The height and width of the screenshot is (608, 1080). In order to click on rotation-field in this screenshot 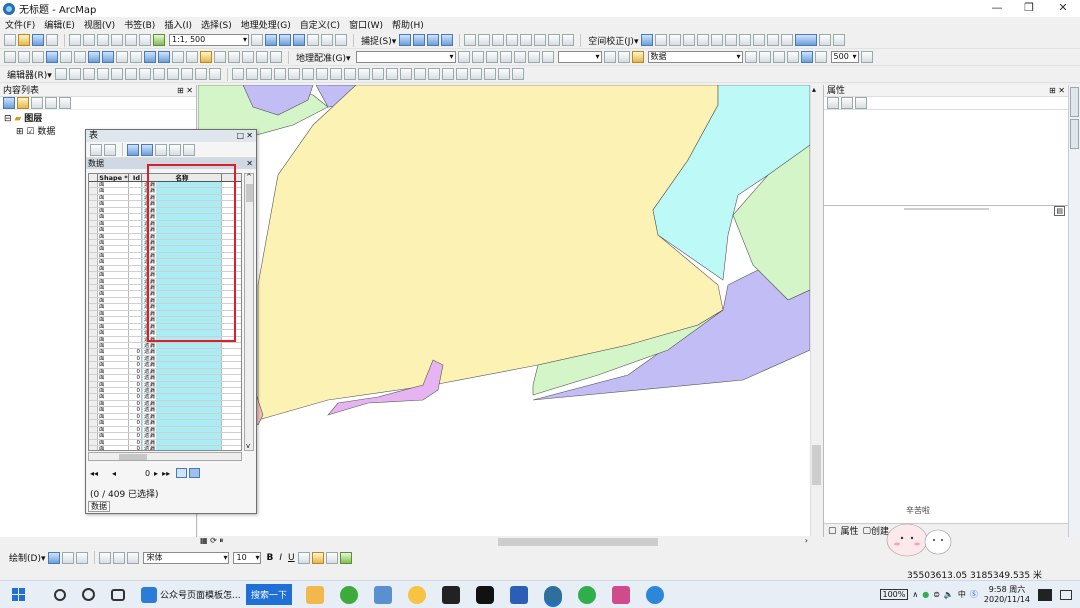, I will do `click(579, 57)`.